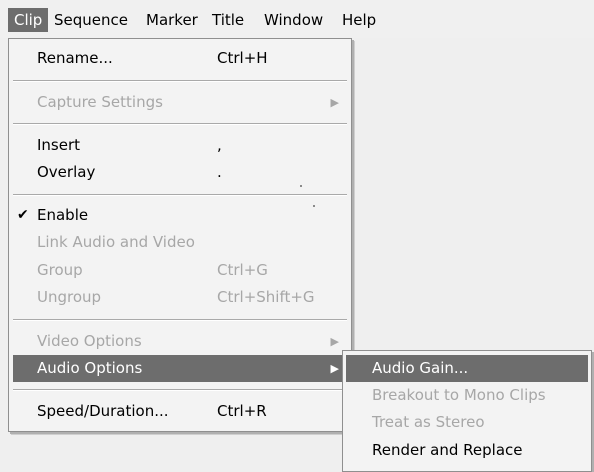  What do you see at coordinates (180, 368) in the screenshot?
I see `menu-item-audio-options: Audio Options ▶` at bounding box center [180, 368].